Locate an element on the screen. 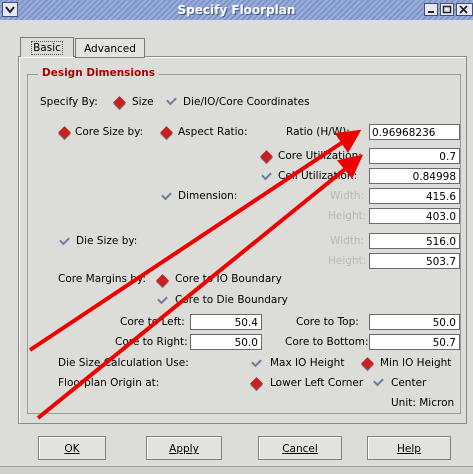  tab-basic-label: Basic is located at coordinates (47, 48).